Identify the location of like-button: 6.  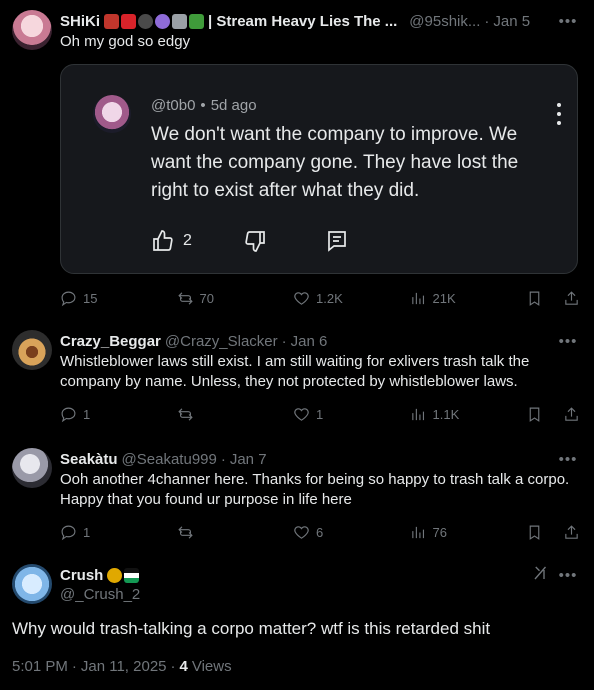
(351, 532).